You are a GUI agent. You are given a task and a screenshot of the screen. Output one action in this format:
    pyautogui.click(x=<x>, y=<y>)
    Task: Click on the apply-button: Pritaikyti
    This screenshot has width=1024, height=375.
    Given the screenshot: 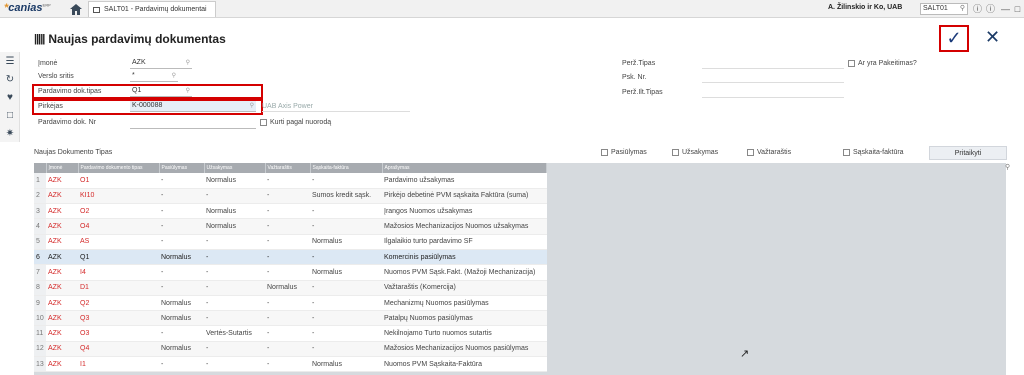 What is the action you would take?
    pyautogui.click(x=968, y=153)
    